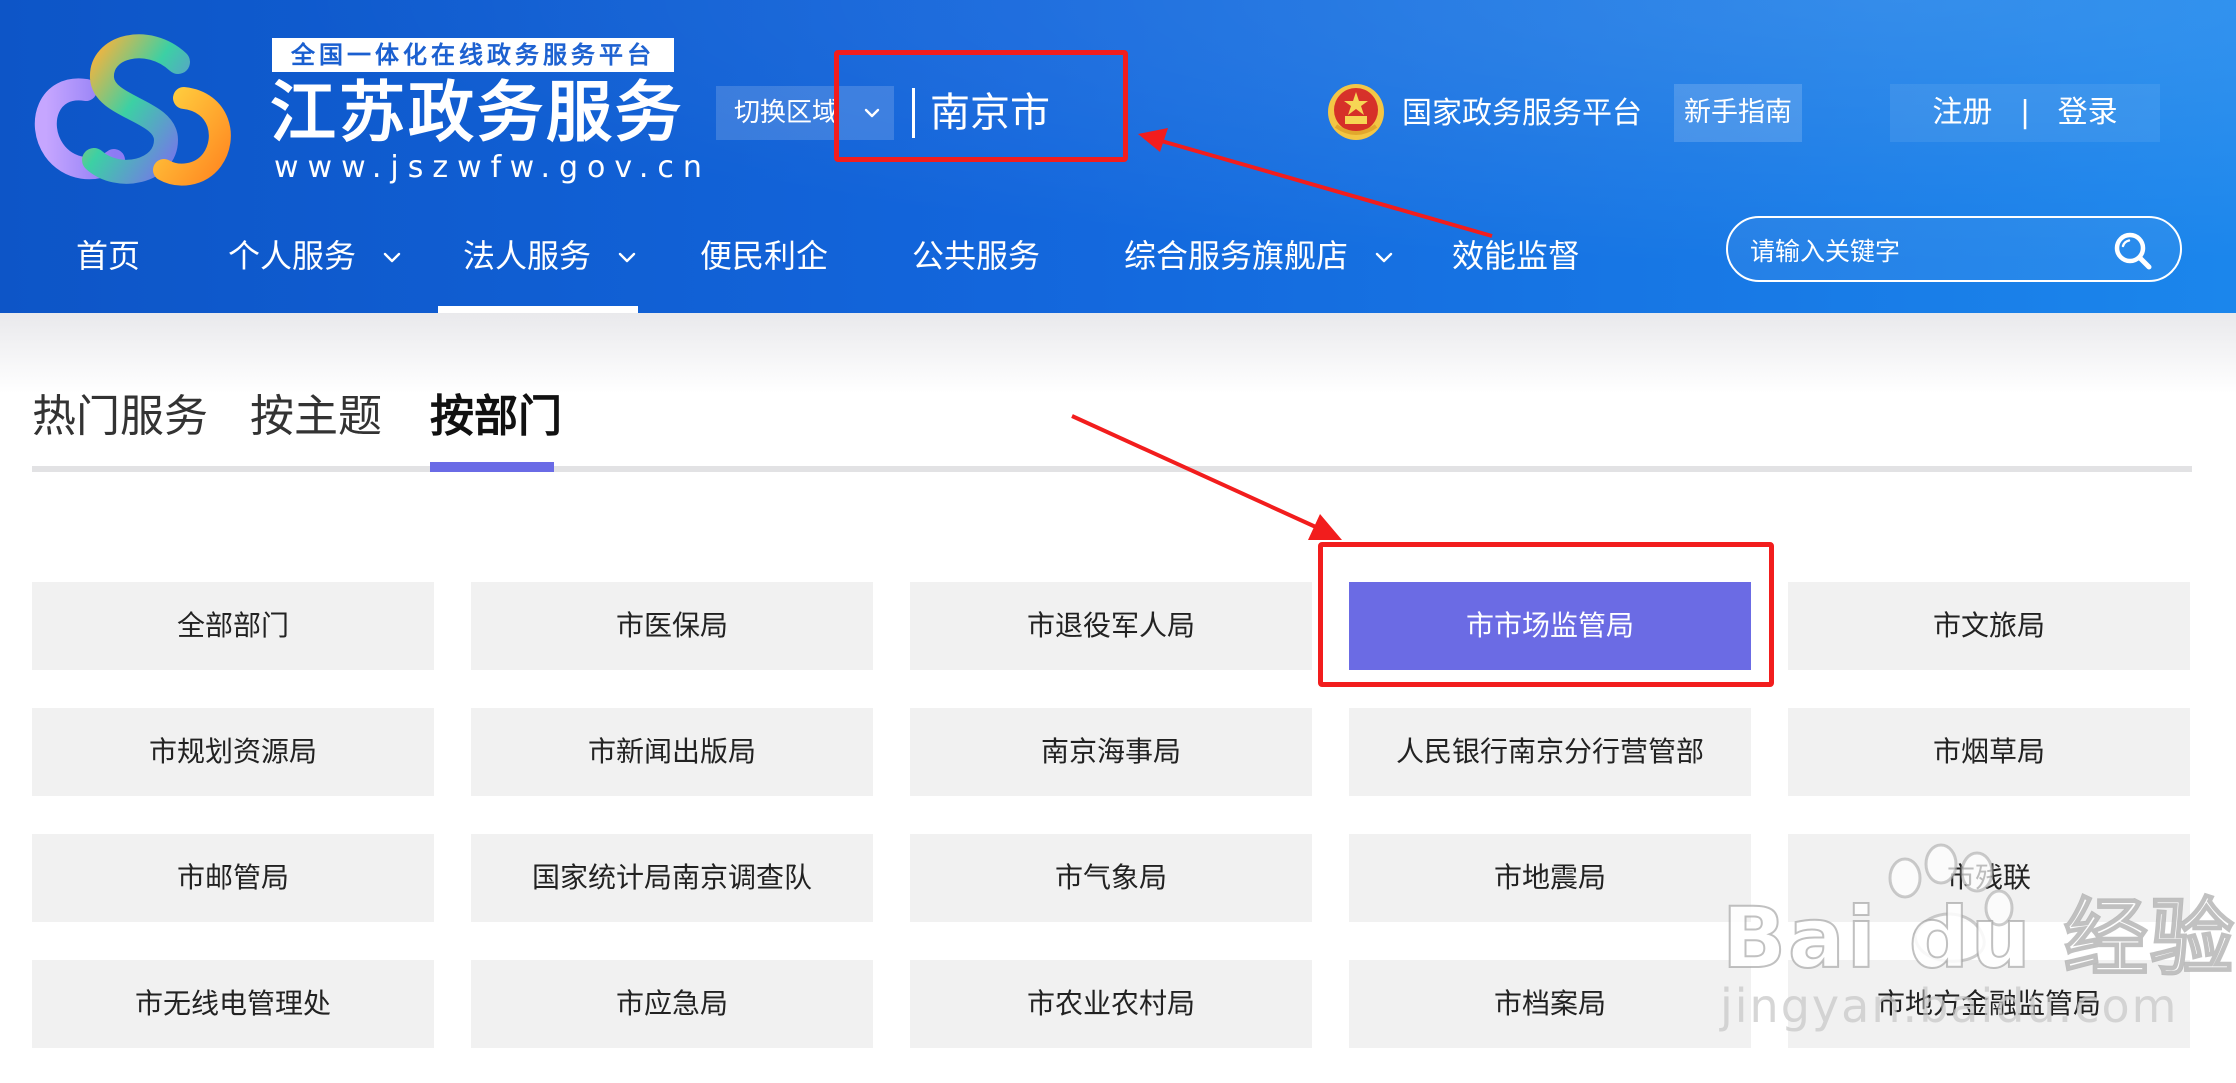  I want to click on search-input, so click(1930, 251).